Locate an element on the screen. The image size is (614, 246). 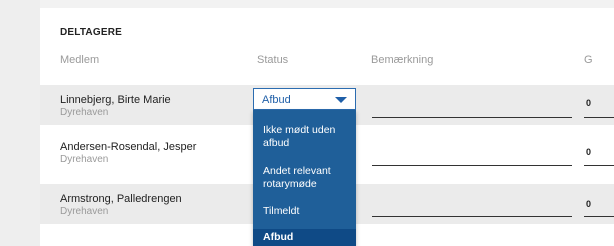
status-option-andet-relevant: Andet relevant rotarymøde is located at coordinates (304, 178).